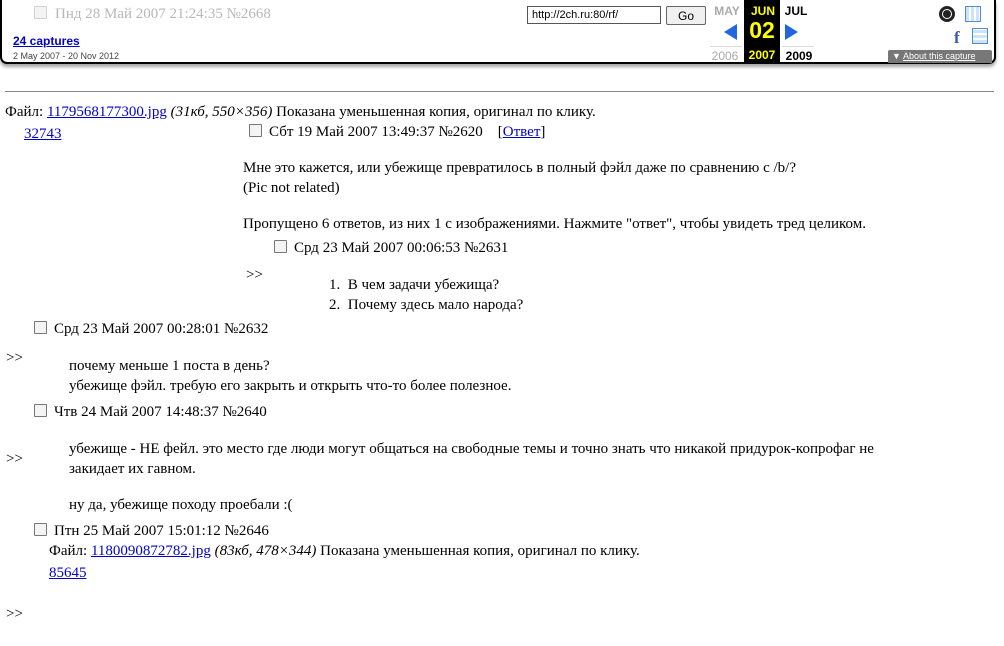 The height and width of the screenshot is (646, 1004). Describe the element at coordinates (169, 366) in the screenshot. I see `post-text-line: почему меньше 1 поста в день?` at that location.